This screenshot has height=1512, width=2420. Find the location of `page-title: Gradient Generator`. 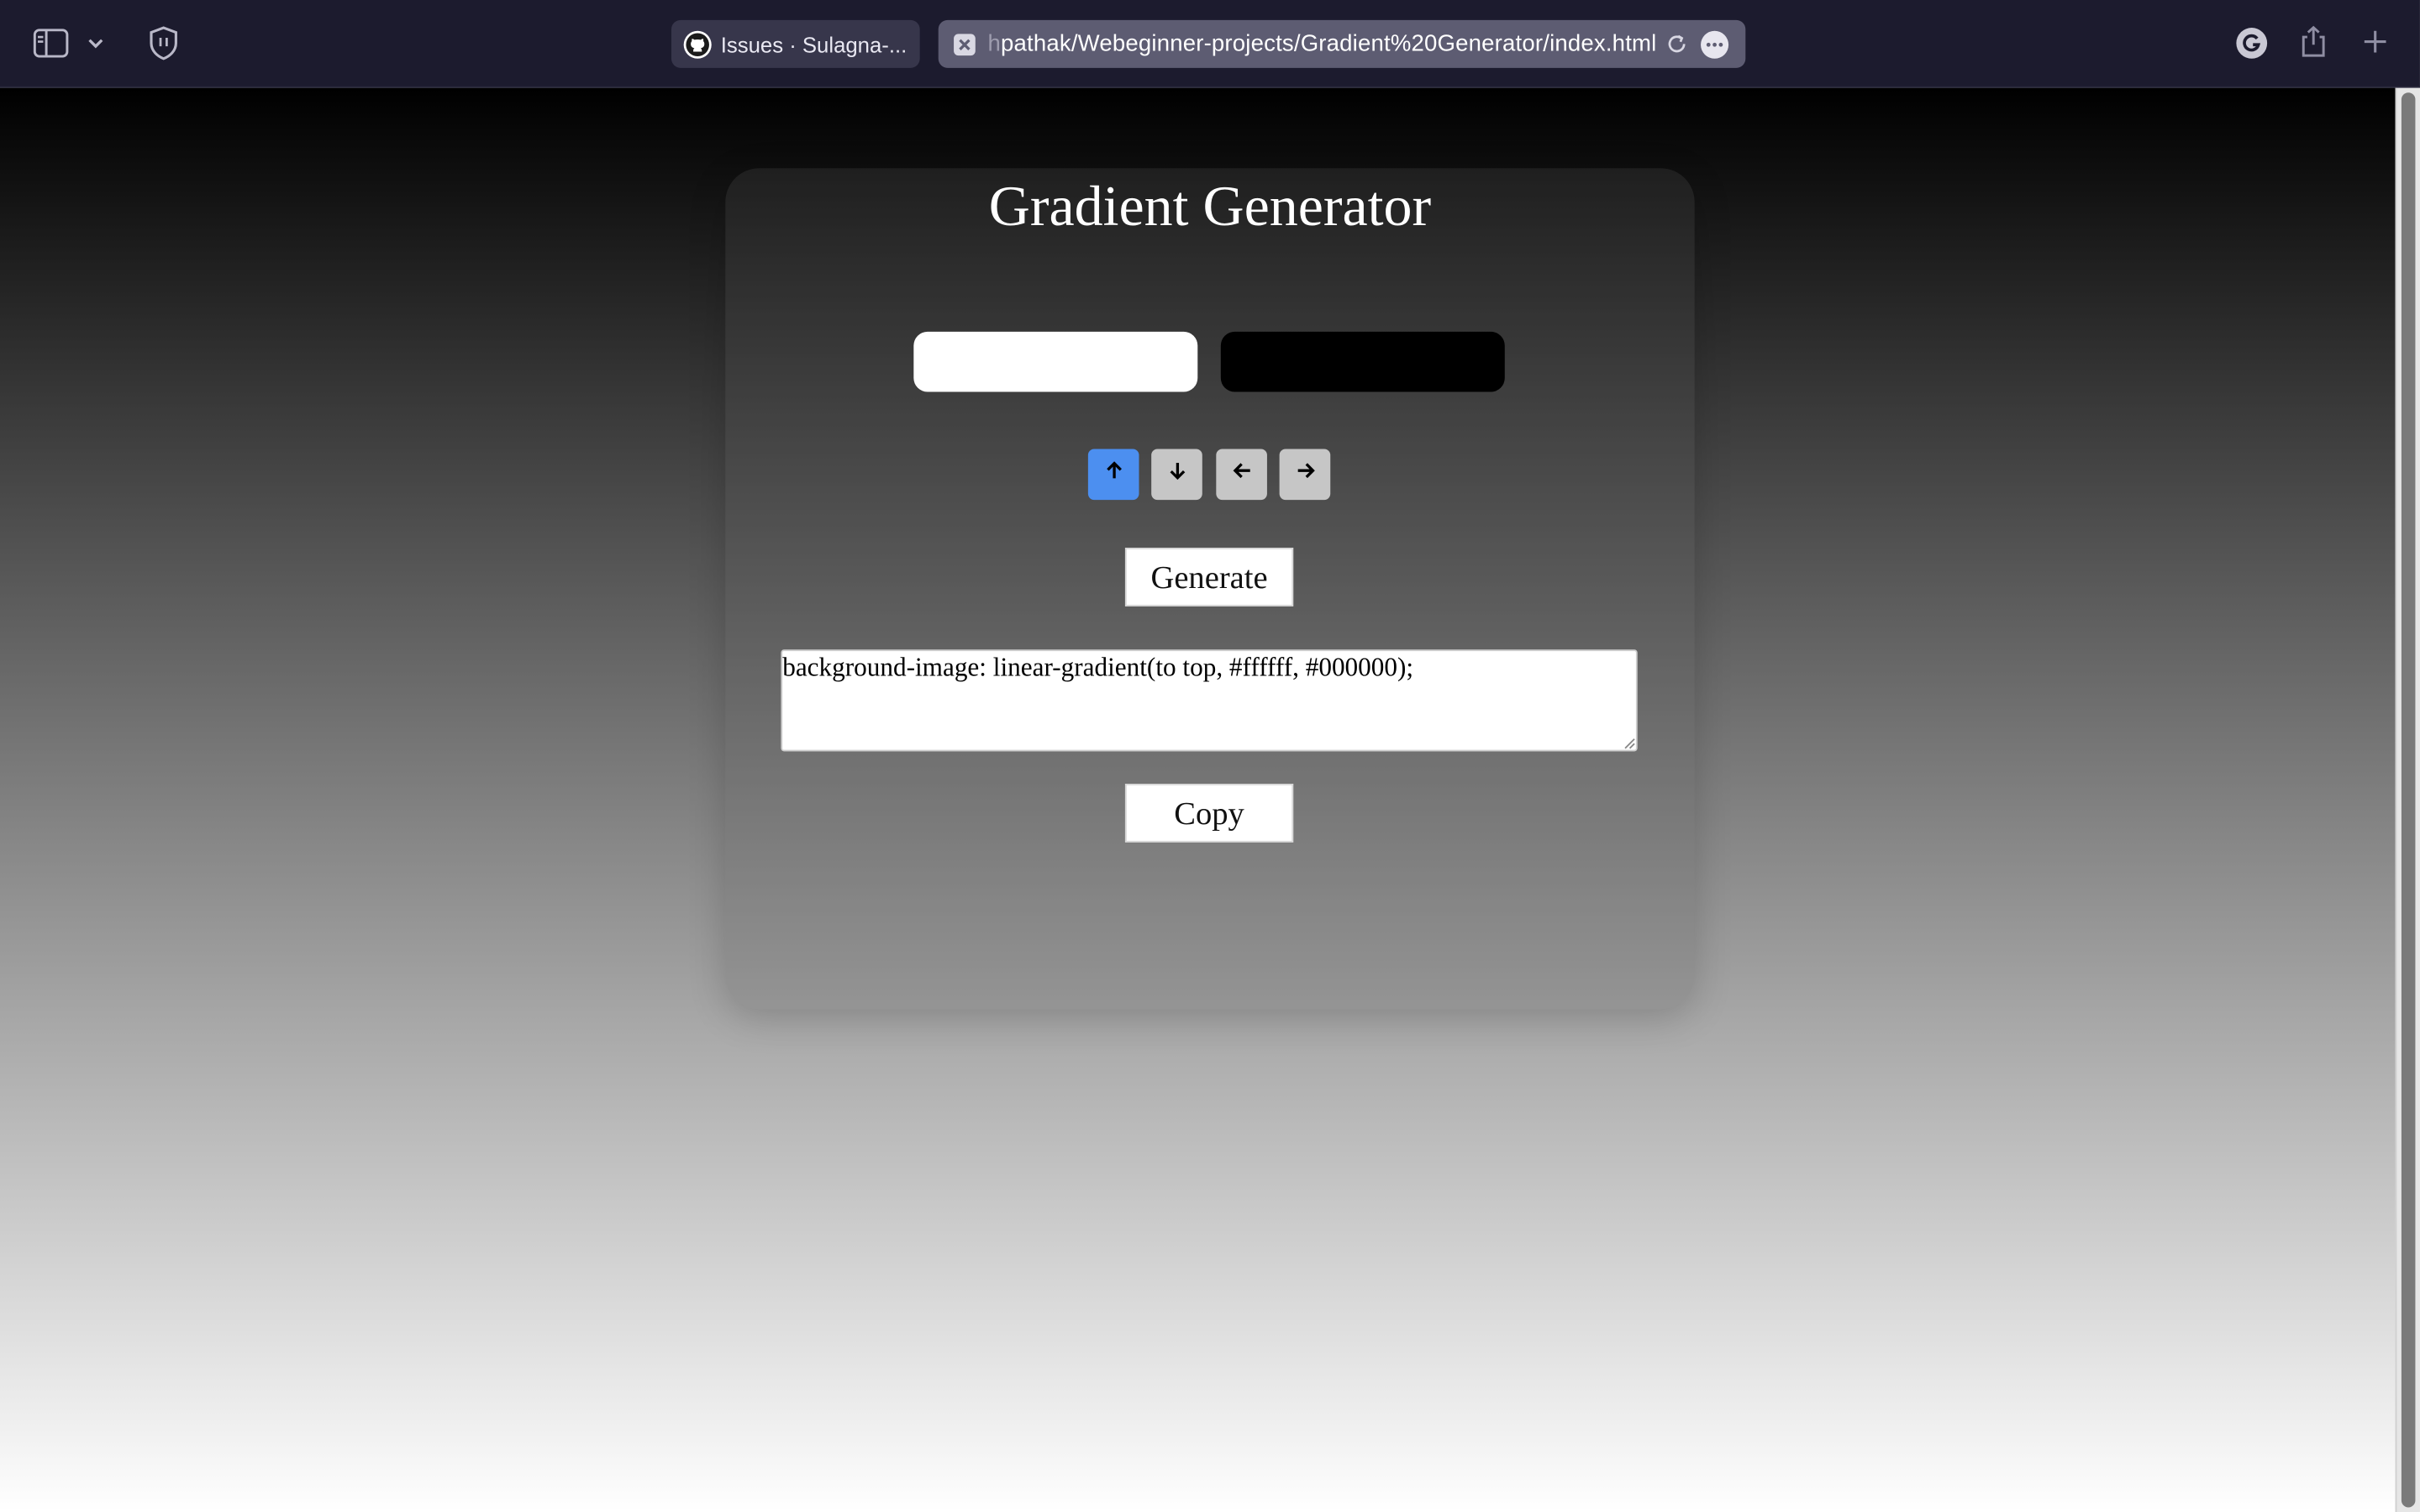

page-title: Gradient Generator is located at coordinates (1210, 207).